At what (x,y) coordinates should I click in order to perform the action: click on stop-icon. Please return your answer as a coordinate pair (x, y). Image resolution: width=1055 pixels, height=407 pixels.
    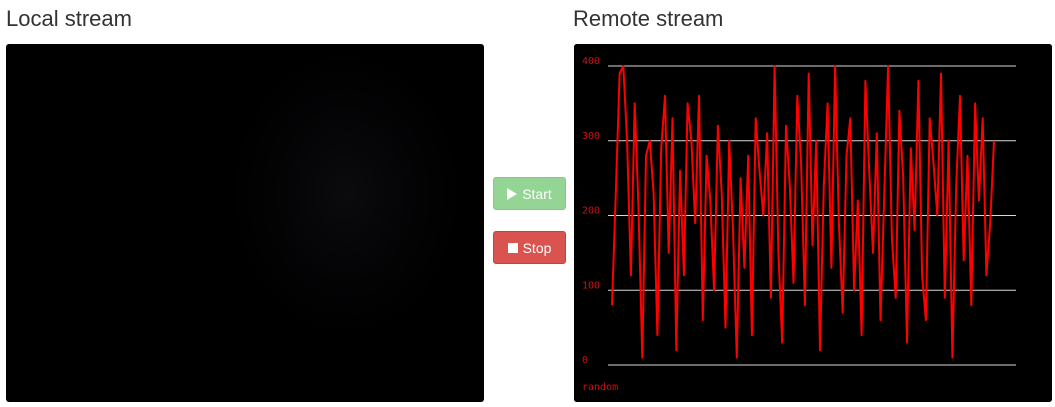
    Looking at the image, I should click on (512, 247).